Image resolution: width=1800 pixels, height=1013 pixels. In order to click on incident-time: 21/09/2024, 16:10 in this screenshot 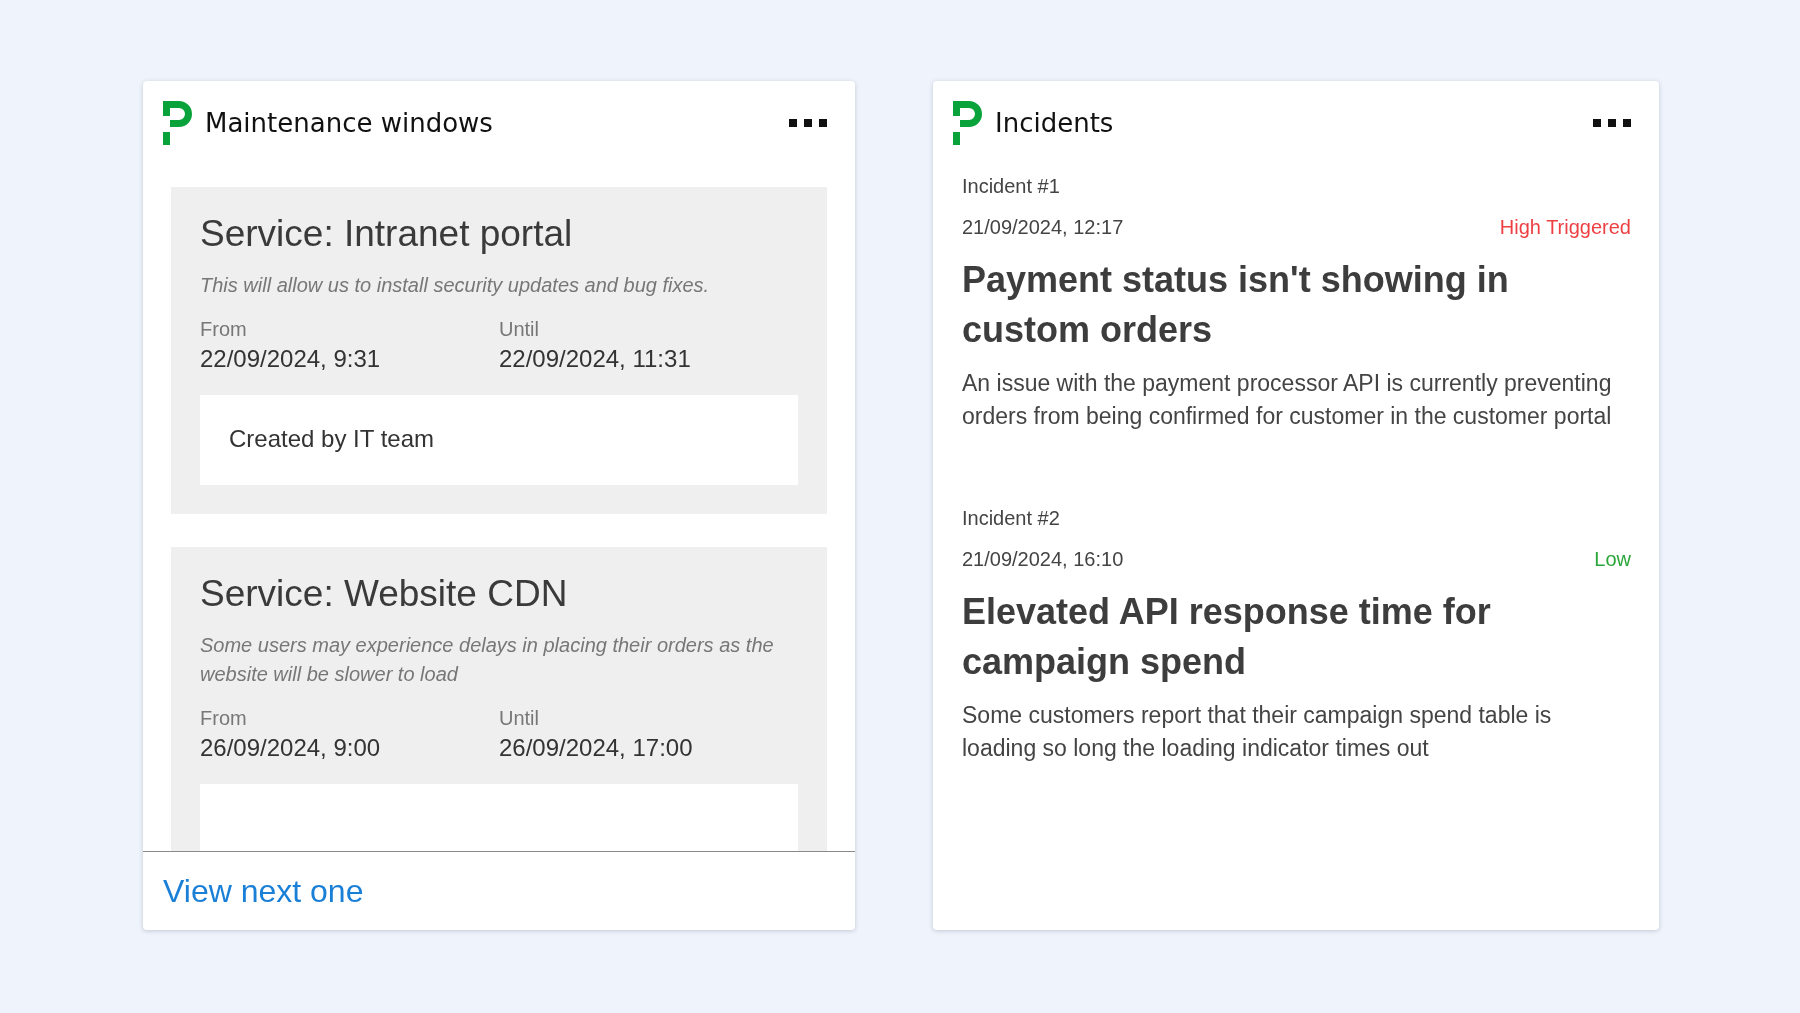, I will do `click(1043, 559)`.